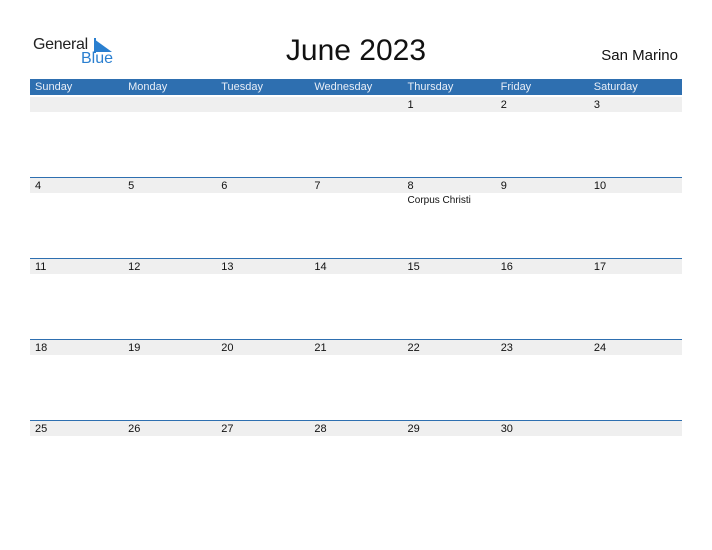 This screenshot has width=712, height=550. What do you see at coordinates (262, 379) in the screenshot?
I see `day-cell: 20` at bounding box center [262, 379].